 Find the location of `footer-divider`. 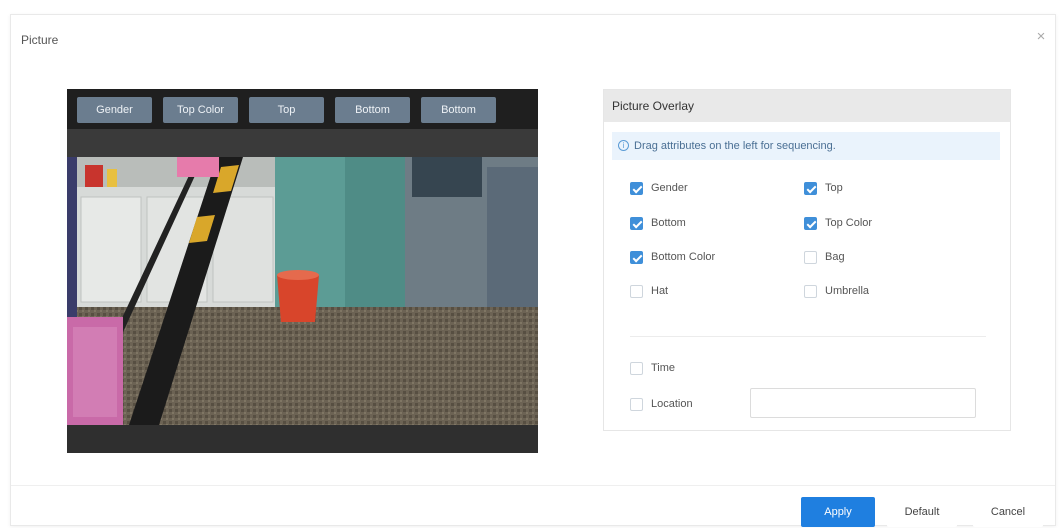

footer-divider is located at coordinates (533, 485).